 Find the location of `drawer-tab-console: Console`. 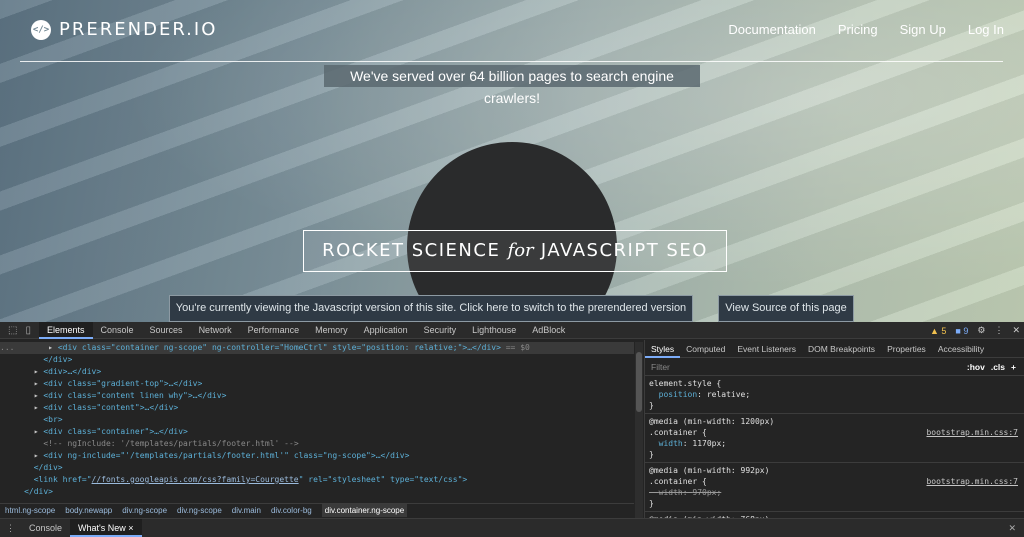

drawer-tab-console: Console is located at coordinates (45, 528).